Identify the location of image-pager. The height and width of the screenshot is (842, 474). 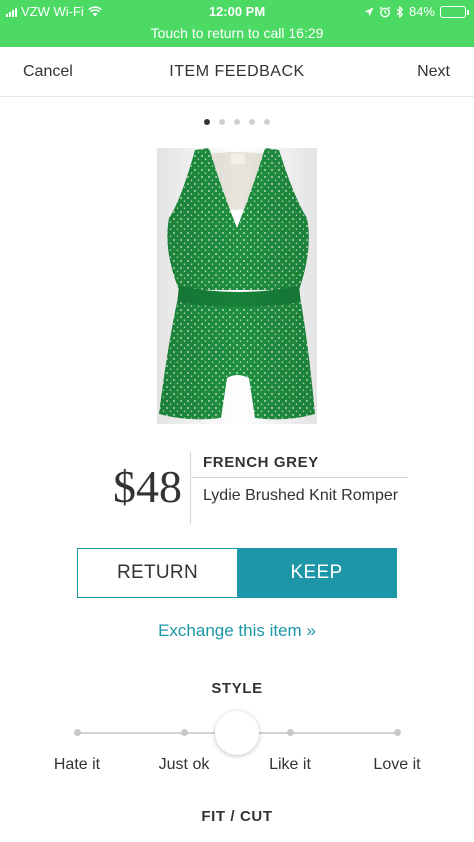
(237, 122).